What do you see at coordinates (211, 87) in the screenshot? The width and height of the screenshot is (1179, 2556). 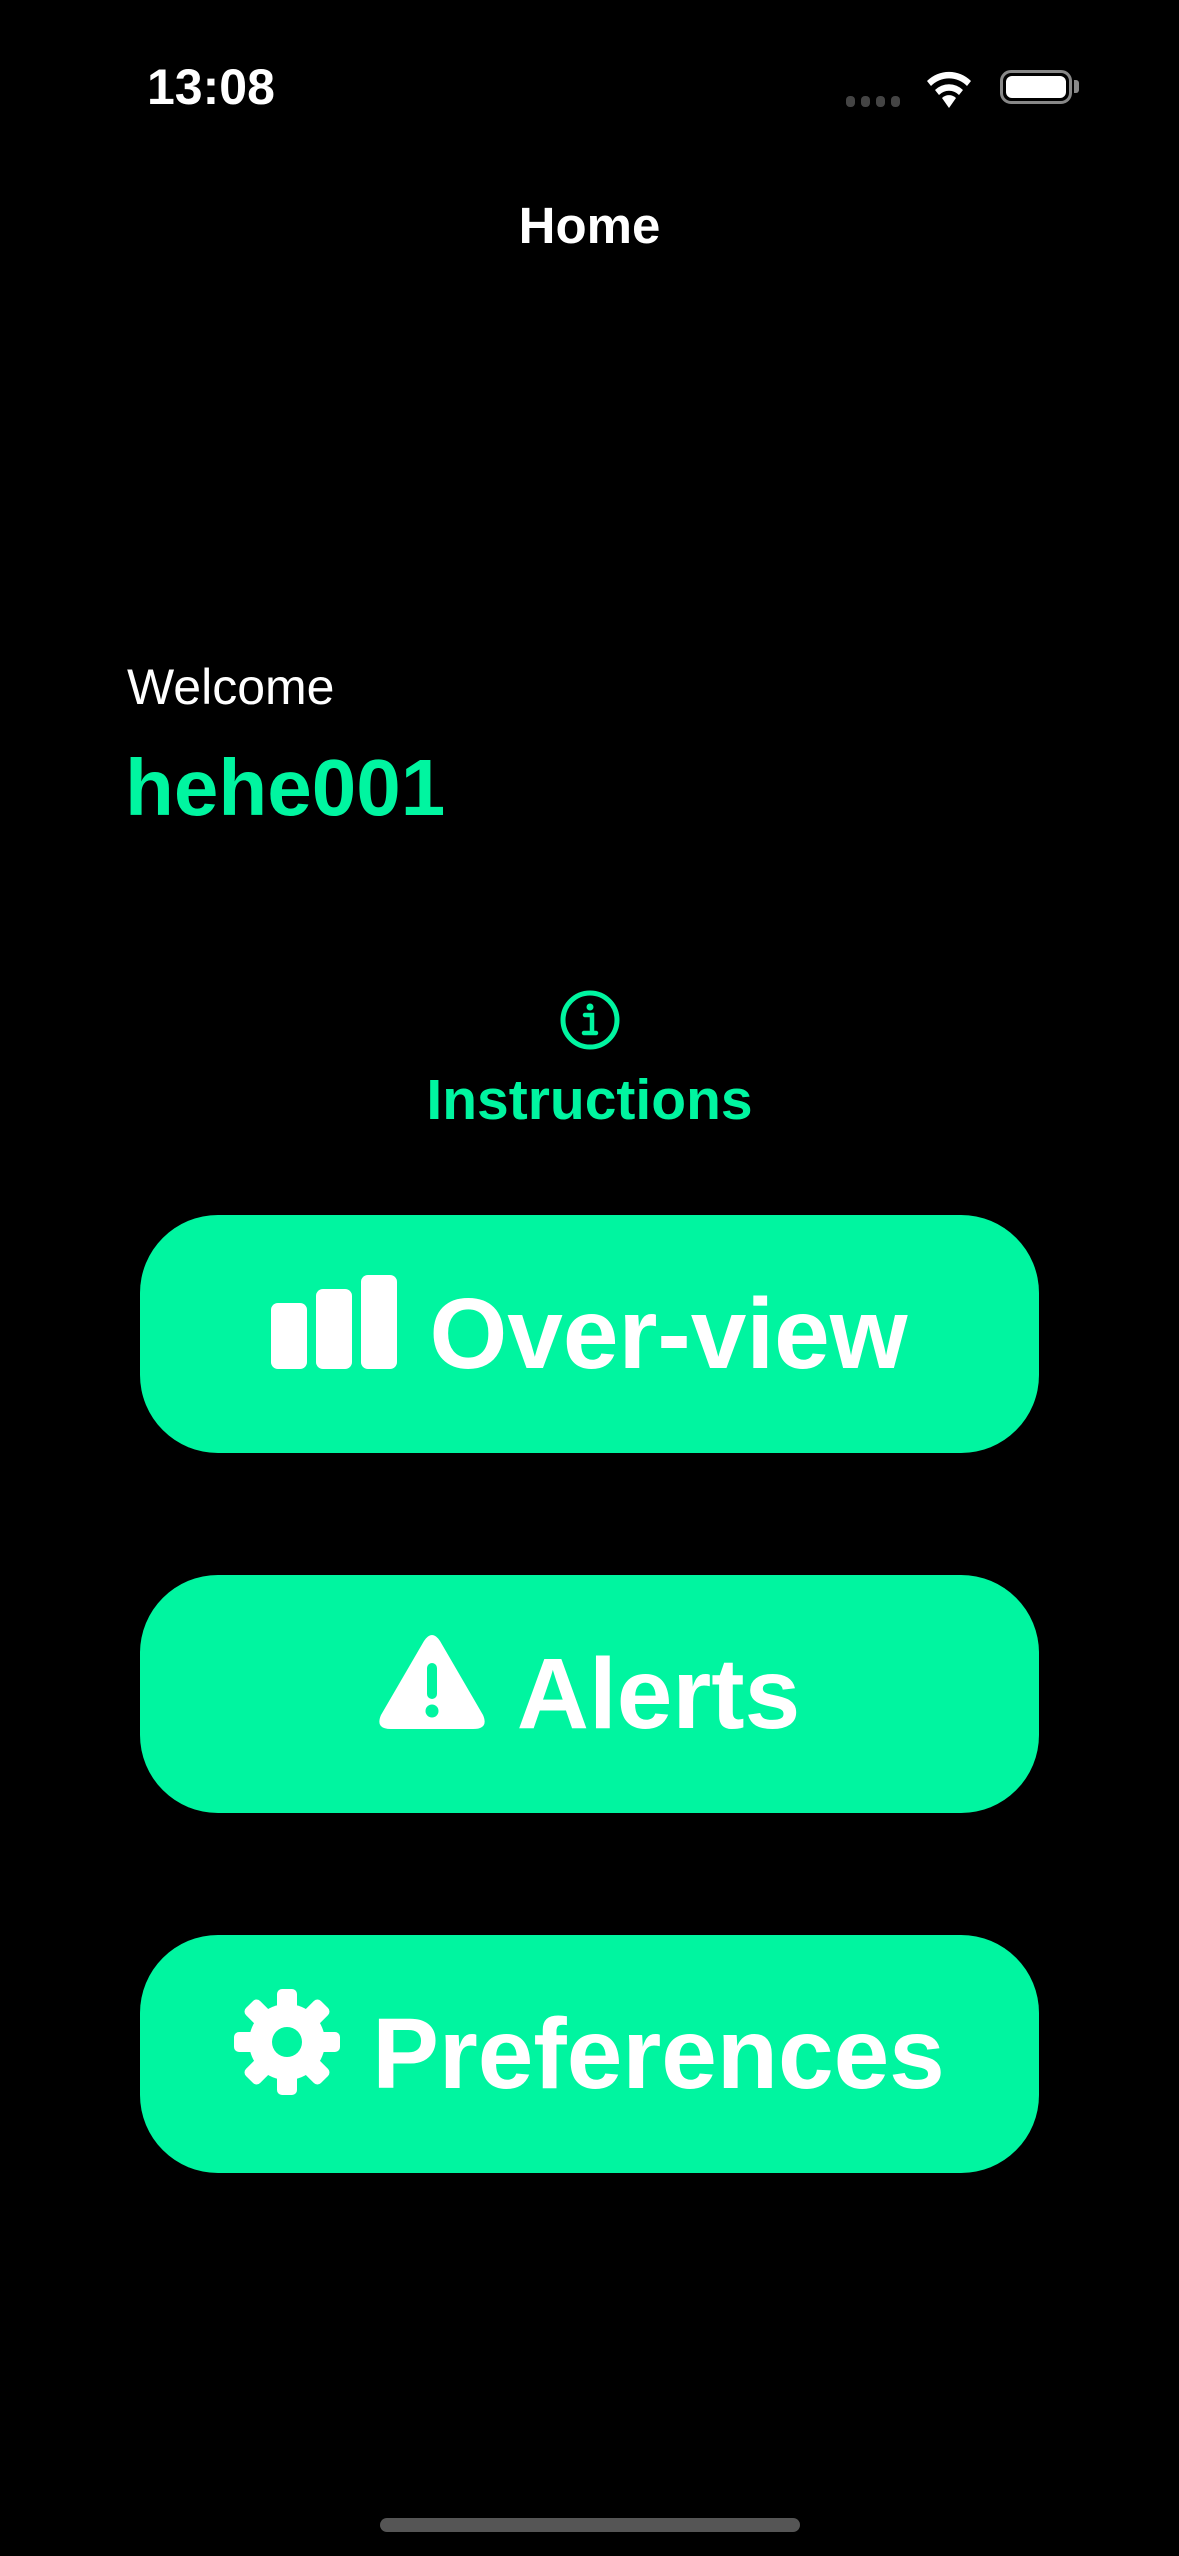 I see `status-time: 13:08` at bounding box center [211, 87].